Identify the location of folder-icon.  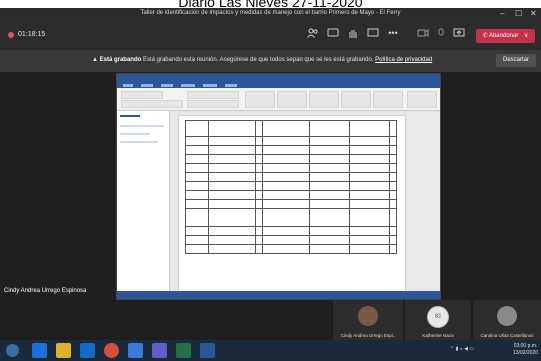
(63, 350).